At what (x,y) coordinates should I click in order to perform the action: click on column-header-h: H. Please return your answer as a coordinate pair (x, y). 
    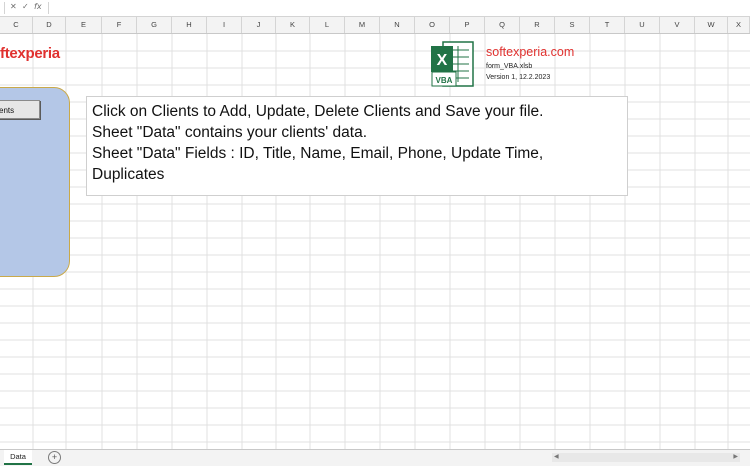
    Looking at the image, I should click on (189, 25).